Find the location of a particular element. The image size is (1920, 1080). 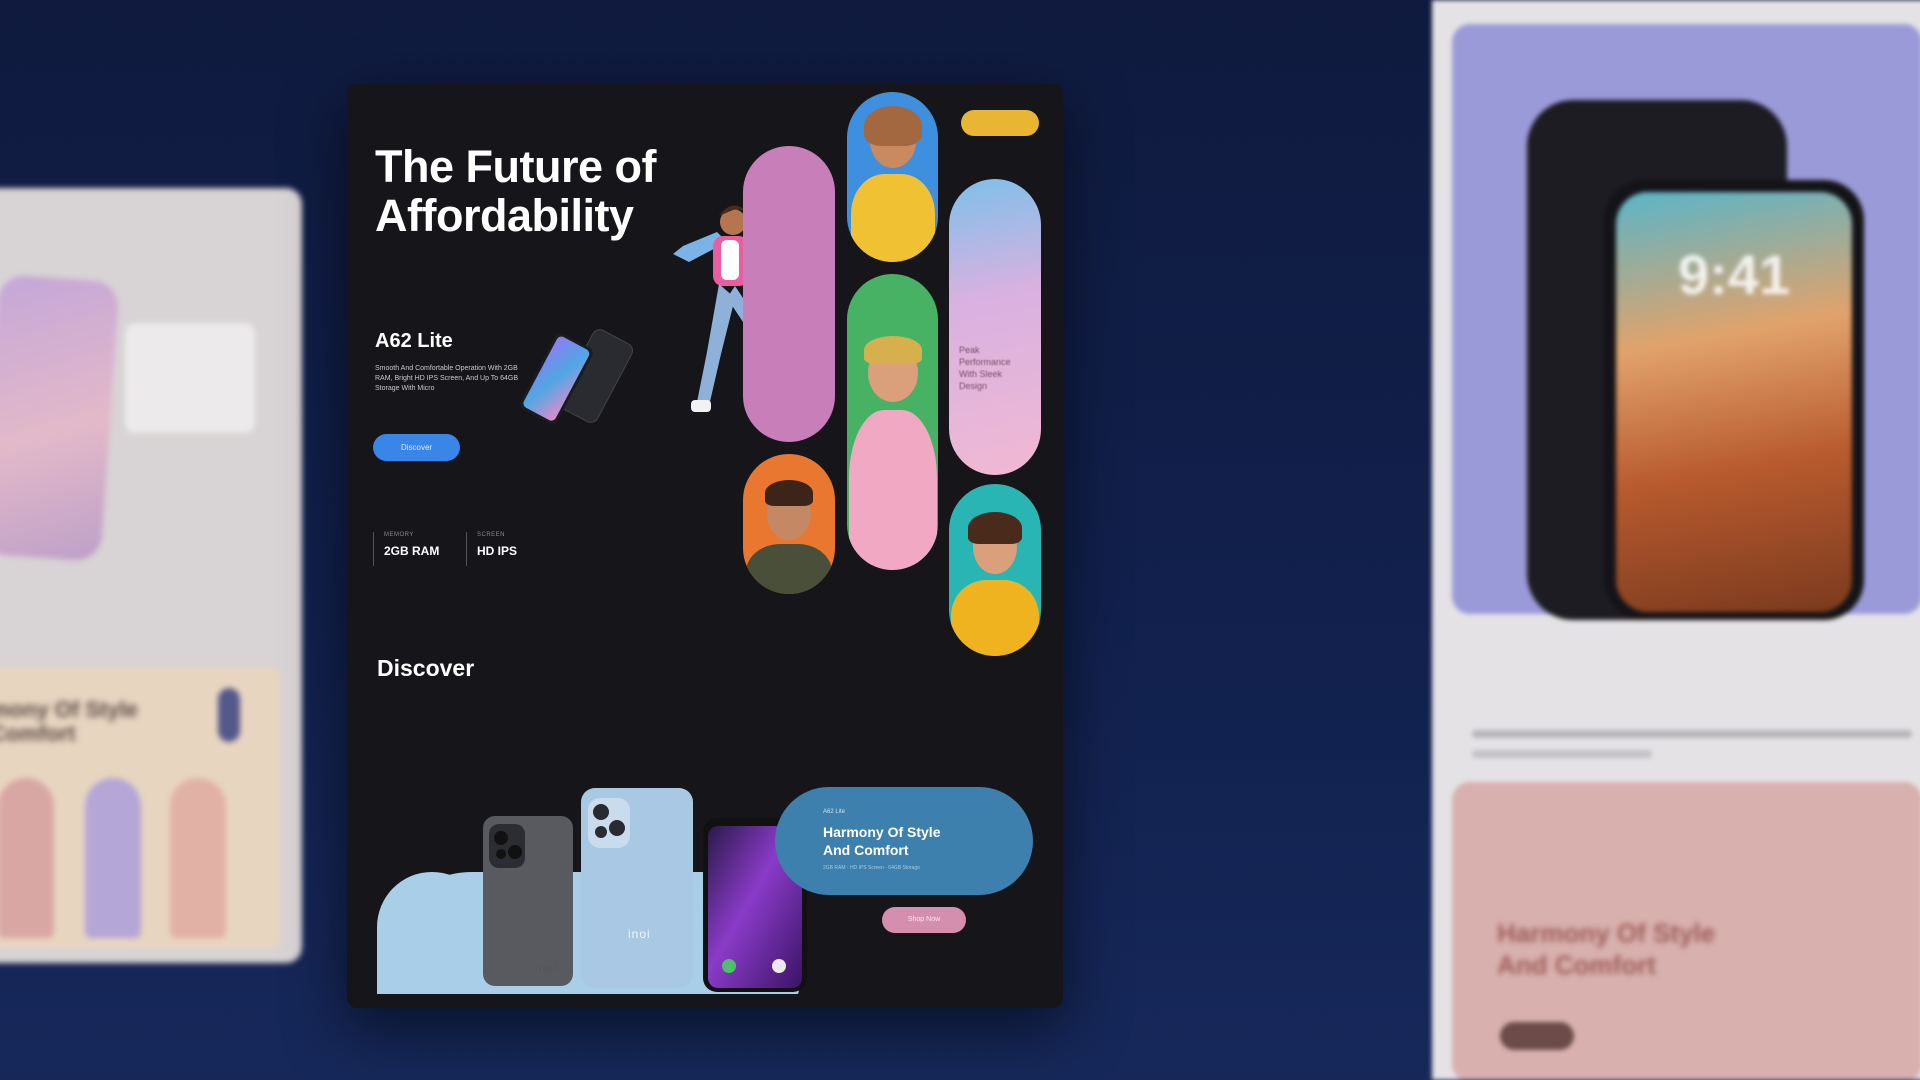

spec-value: 2GB RAM is located at coordinates (412, 551).